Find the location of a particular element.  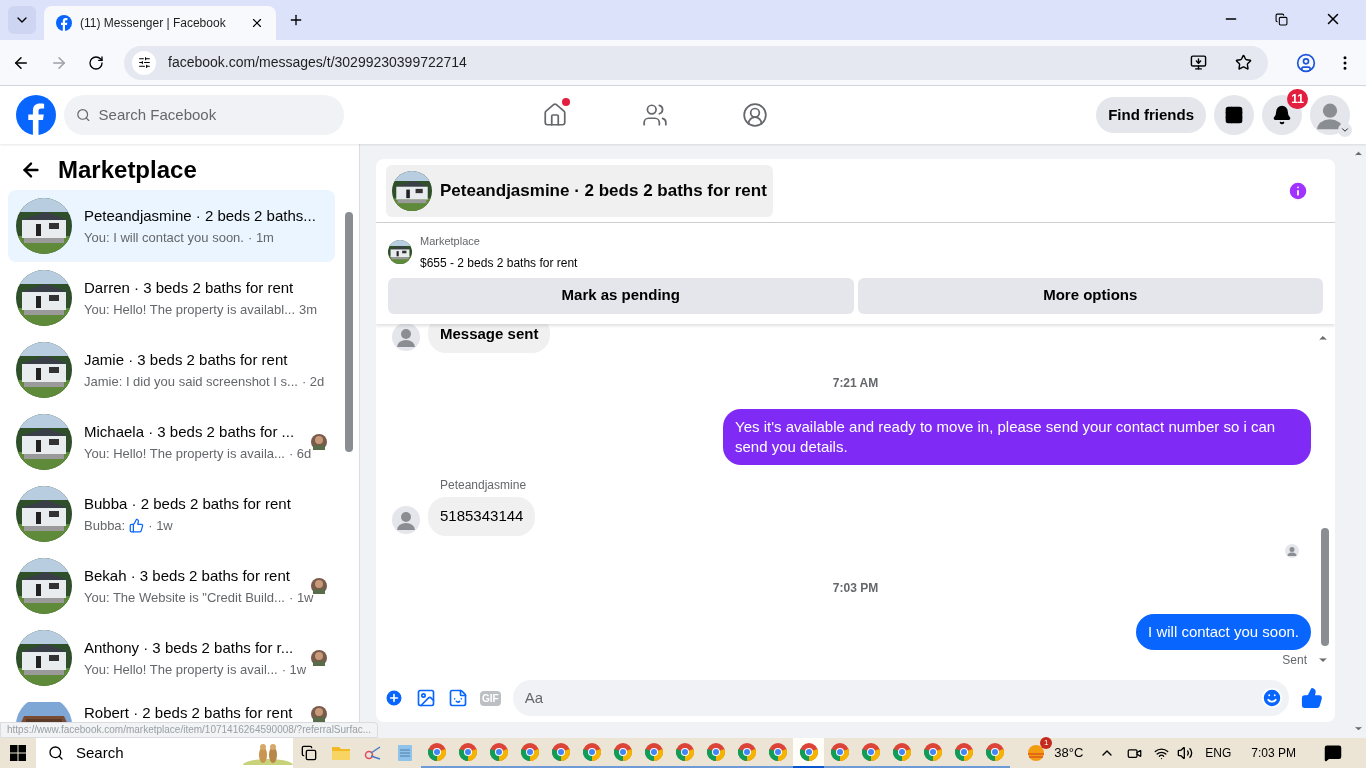

message-preview: Bubba: is located at coordinates (105, 525).